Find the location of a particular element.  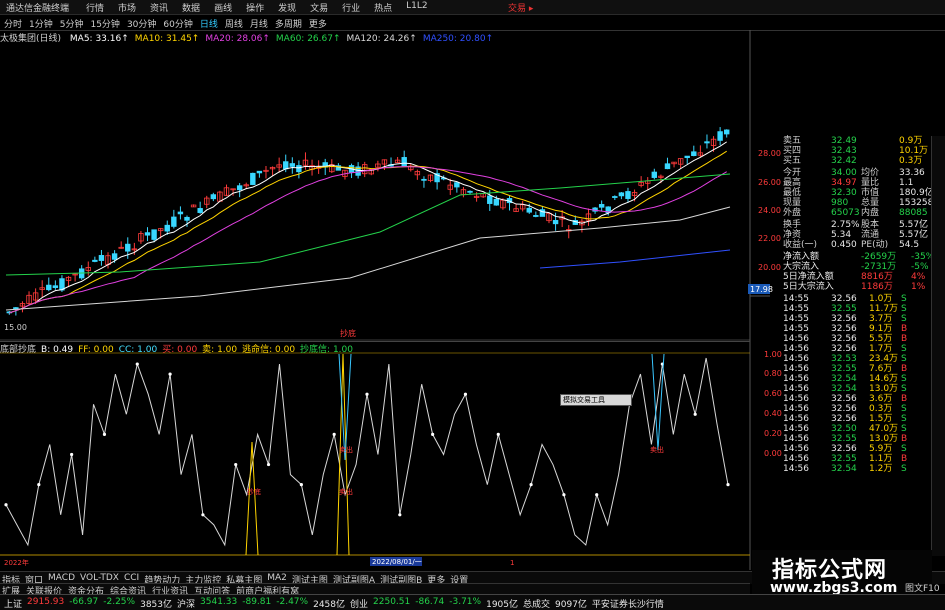

stat-key: 市值 is located at coordinates (870, 193).